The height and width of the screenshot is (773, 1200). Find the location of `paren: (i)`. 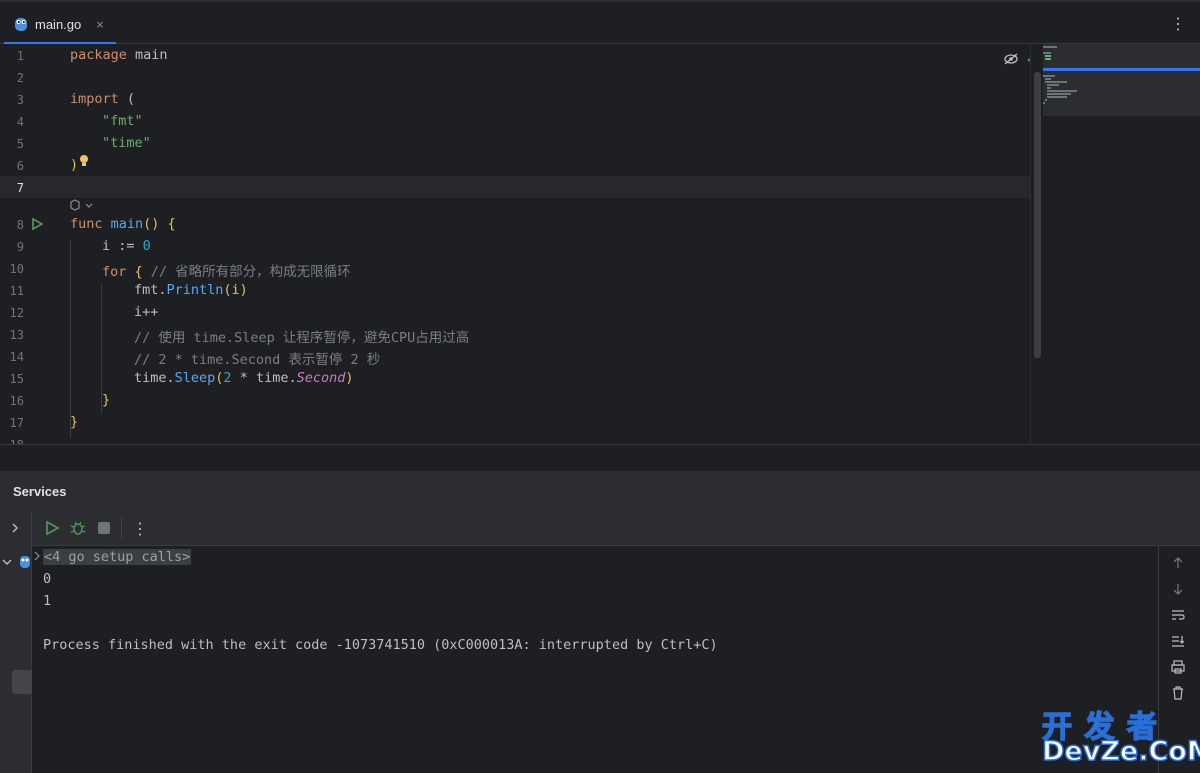

paren: (i) is located at coordinates (235, 290).